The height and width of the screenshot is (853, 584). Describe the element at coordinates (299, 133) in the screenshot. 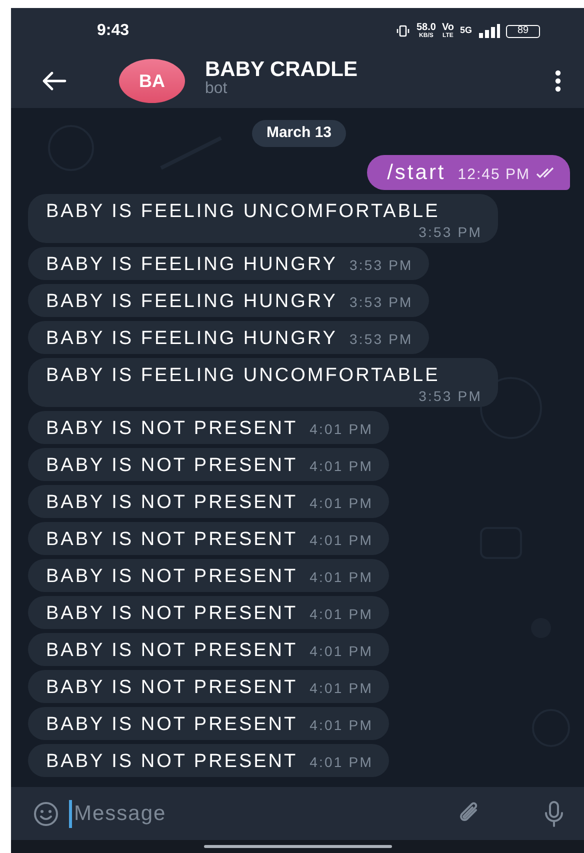

I see `date-chip: March 13` at that location.